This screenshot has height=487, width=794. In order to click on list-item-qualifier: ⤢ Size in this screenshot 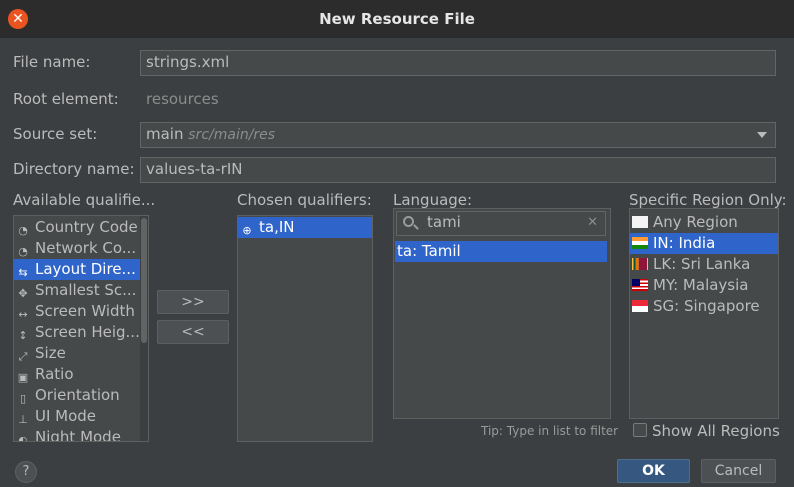, I will do `click(81, 353)`.